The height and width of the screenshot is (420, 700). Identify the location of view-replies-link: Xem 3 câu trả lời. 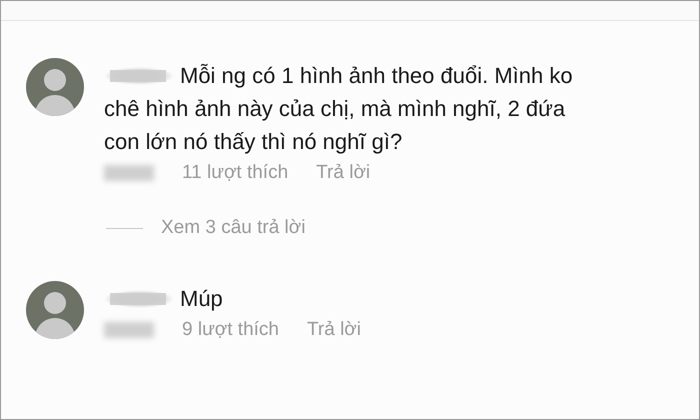
(233, 228).